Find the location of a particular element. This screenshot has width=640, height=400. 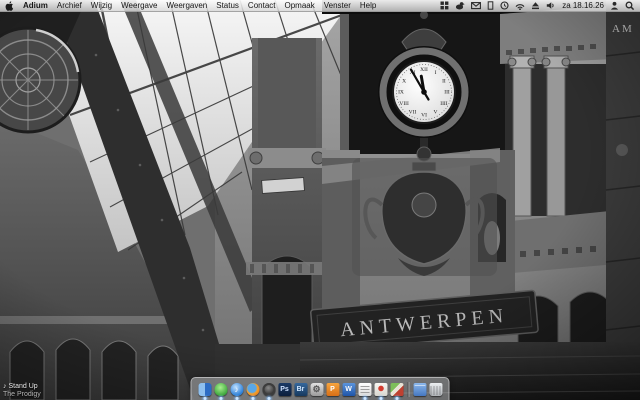

apple-logo-icon is located at coordinates (9, 5).